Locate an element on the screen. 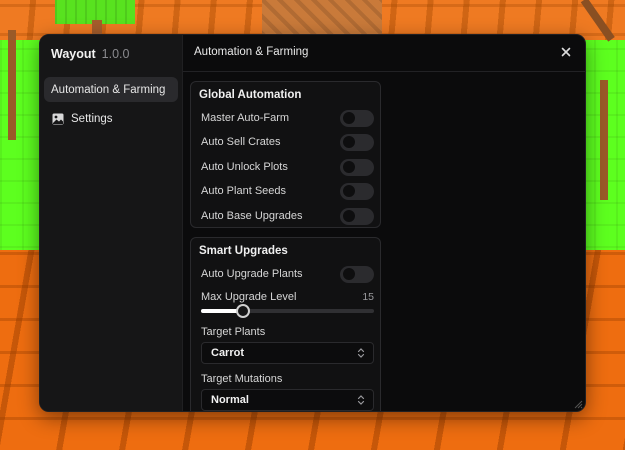 This screenshot has height=450, width=625. target-mutations-select: Normal is located at coordinates (287, 400).